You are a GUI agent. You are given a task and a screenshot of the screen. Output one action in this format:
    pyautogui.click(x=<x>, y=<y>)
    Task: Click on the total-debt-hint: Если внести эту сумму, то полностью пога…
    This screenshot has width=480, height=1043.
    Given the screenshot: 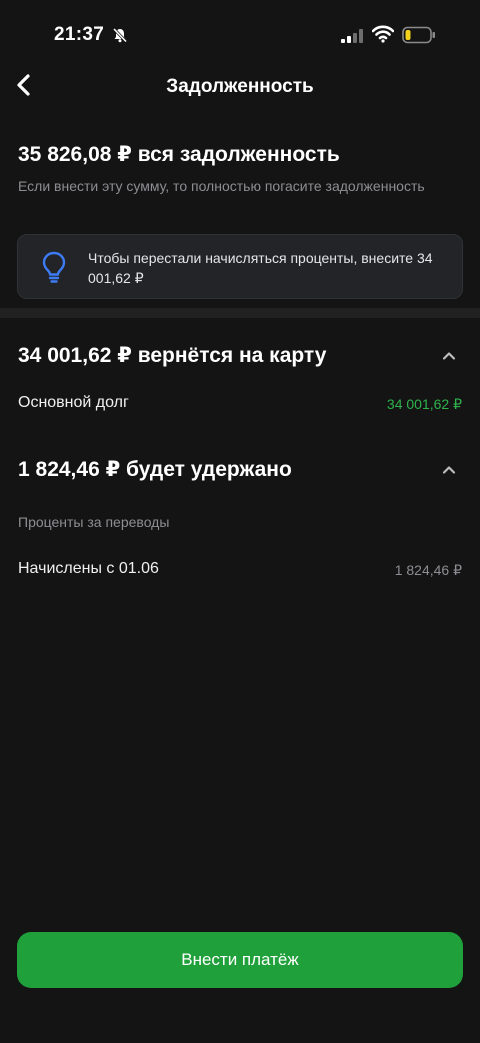 What is the action you would take?
    pyautogui.click(x=221, y=186)
    